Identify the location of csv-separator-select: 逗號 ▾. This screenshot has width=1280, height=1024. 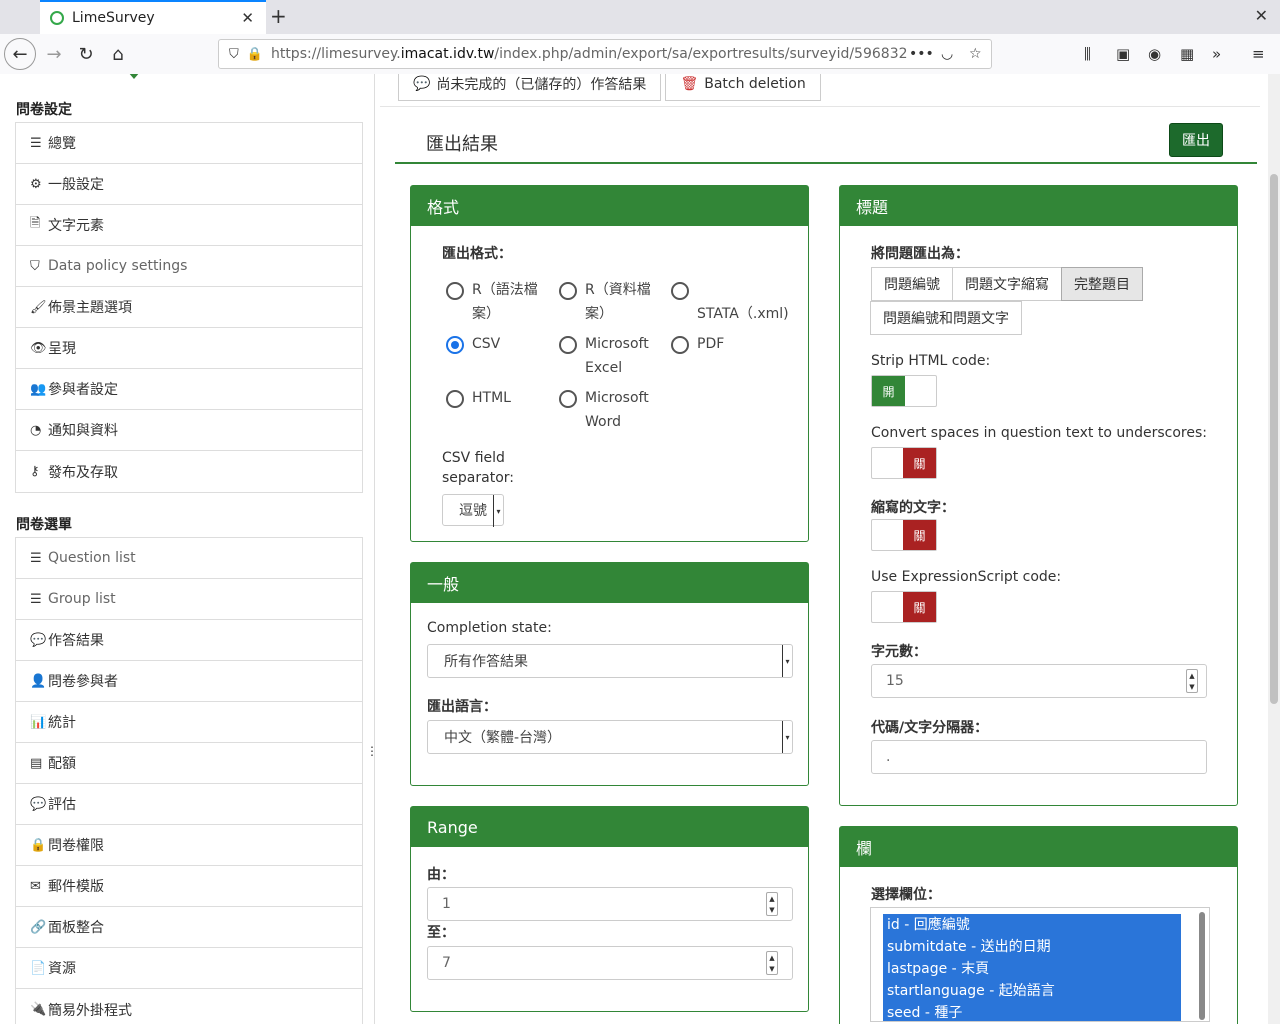
(473, 510).